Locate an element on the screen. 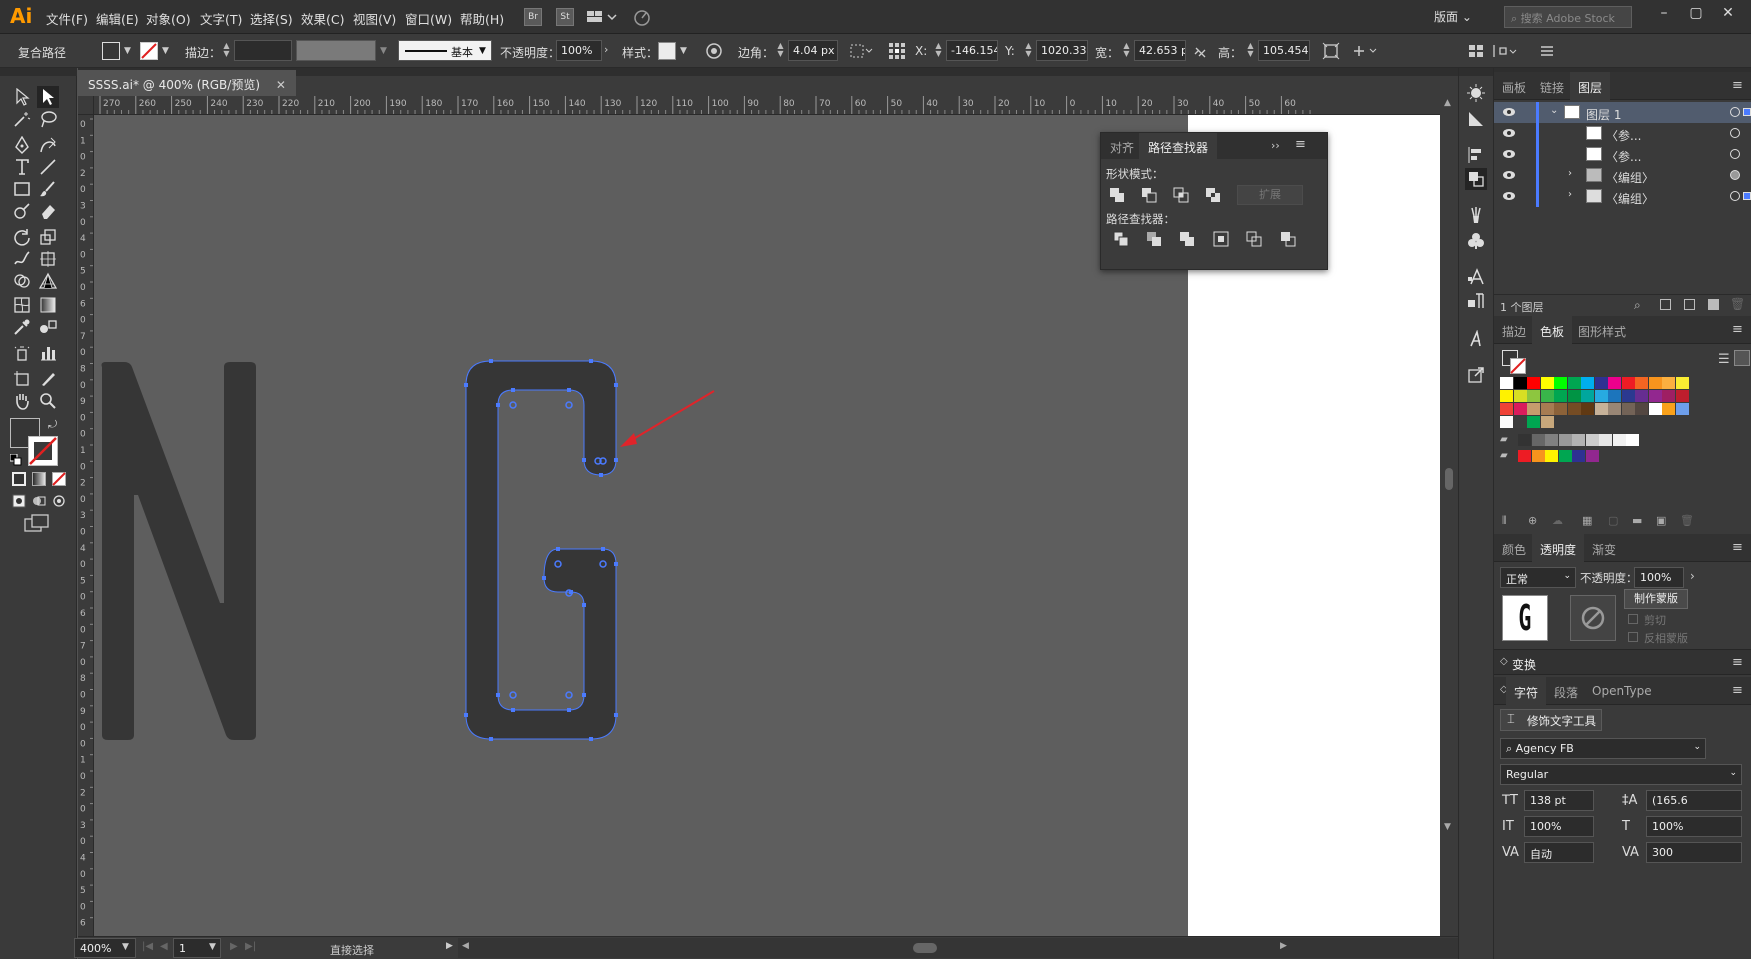 The image size is (1751, 959). crop-button is located at coordinates (1221, 239).